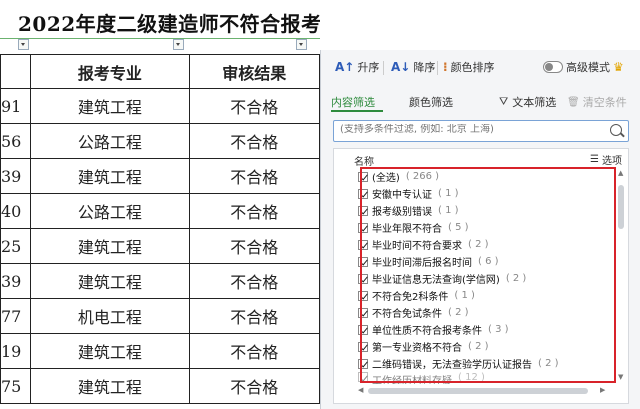 The image size is (640, 409). I want to click on sort-toolbar: A↑ 升序 A↓ 降序 ⁝ 颜色排序 高级模式 ♛, so click(480, 68).